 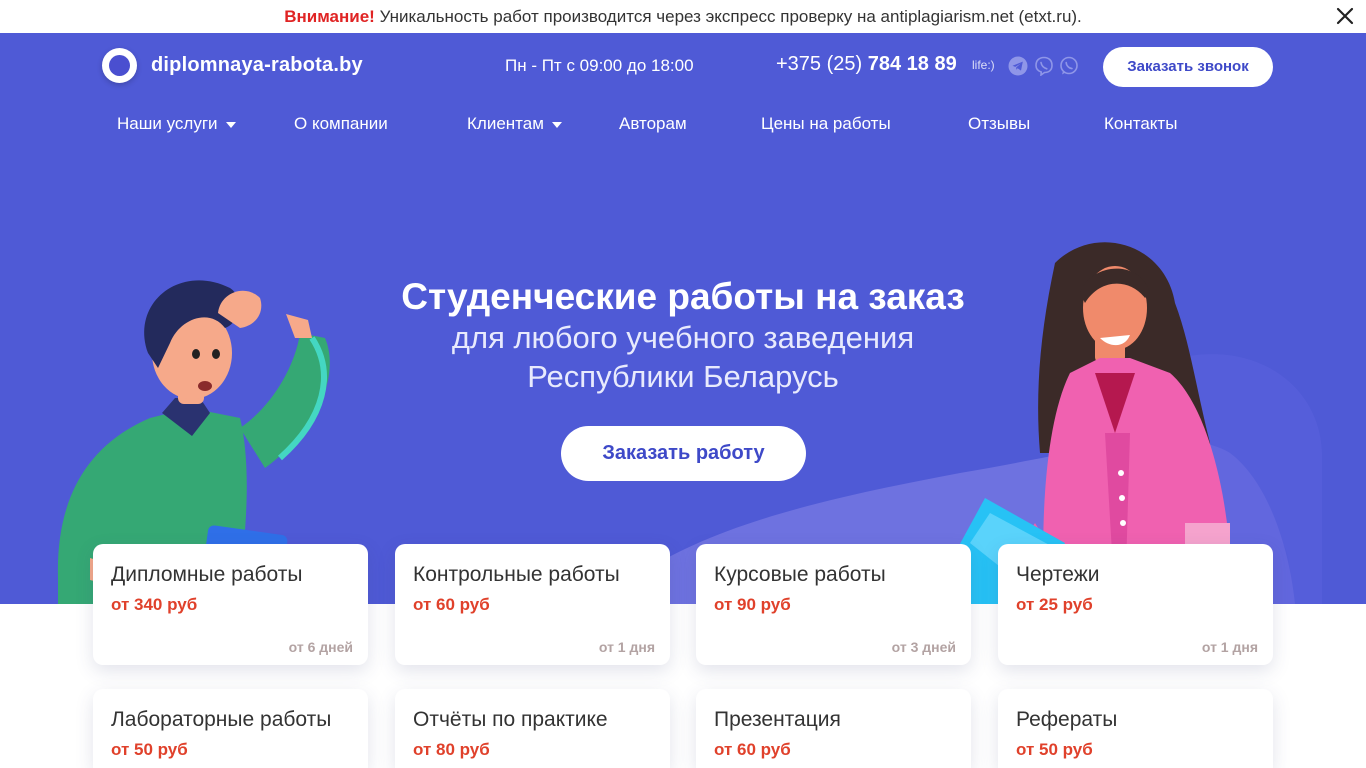 What do you see at coordinates (230, 604) in the screenshot?
I see `service-card-diploma: Дипломные работы от 340 руб от 6 дней` at bounding box center [230, 604].